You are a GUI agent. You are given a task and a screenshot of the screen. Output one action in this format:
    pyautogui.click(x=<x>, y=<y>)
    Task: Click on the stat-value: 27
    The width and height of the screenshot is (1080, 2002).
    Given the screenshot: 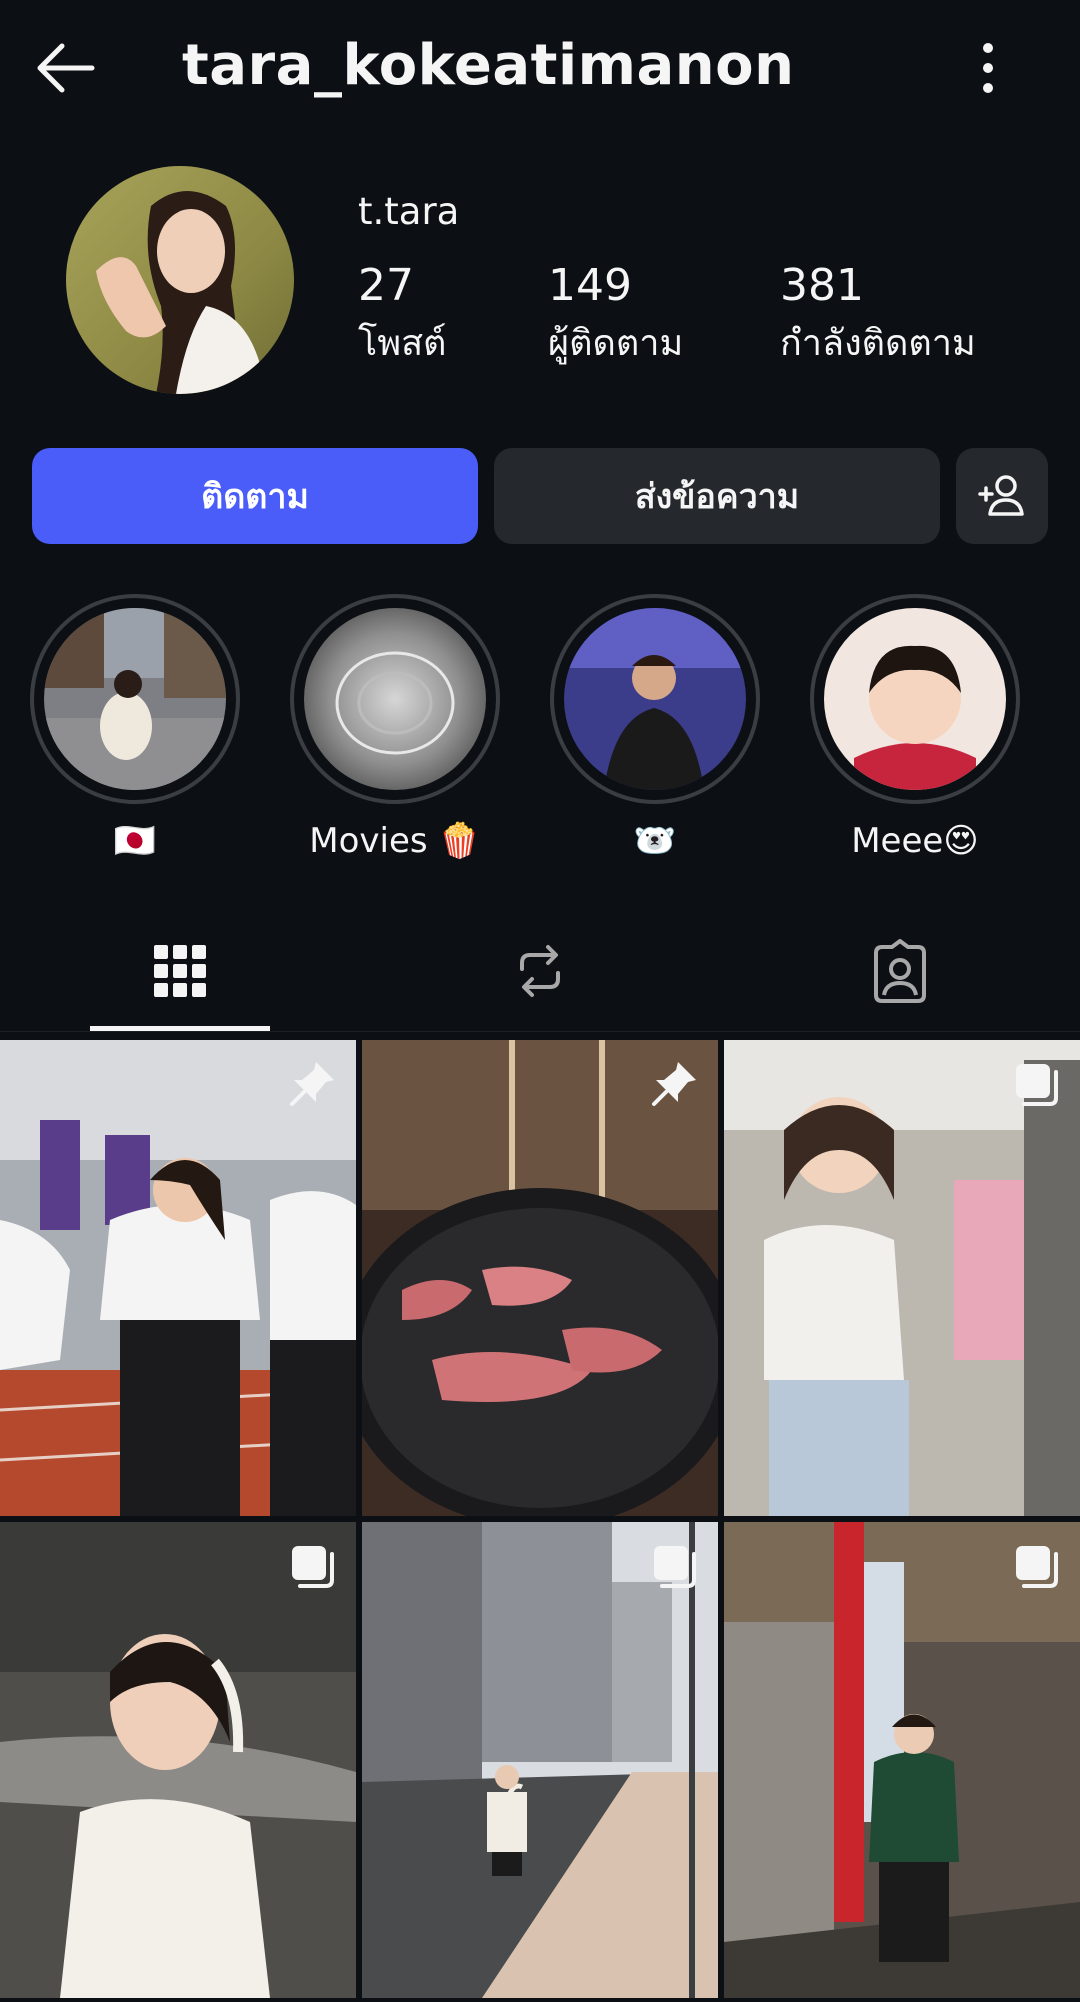 What is the action you would take?
    pyautogui.click(x=386, y=285)
    